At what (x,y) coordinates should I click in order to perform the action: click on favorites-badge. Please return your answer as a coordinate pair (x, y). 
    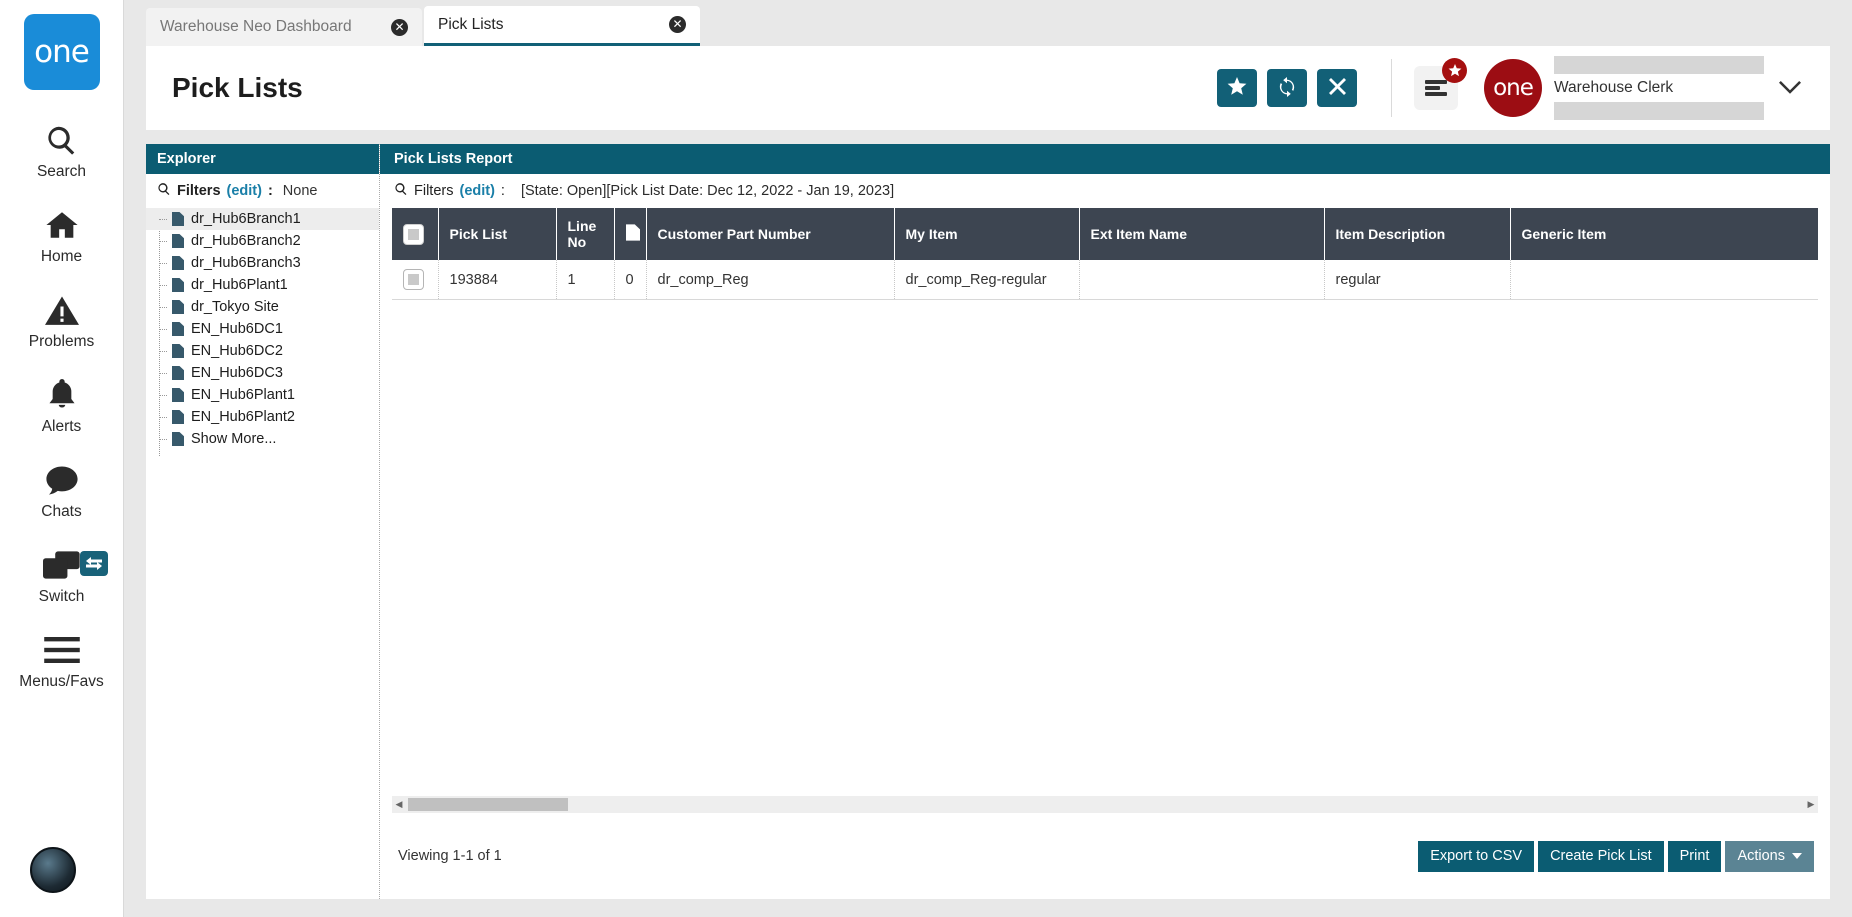
    Looking at the image, I should click on (1454, 70).